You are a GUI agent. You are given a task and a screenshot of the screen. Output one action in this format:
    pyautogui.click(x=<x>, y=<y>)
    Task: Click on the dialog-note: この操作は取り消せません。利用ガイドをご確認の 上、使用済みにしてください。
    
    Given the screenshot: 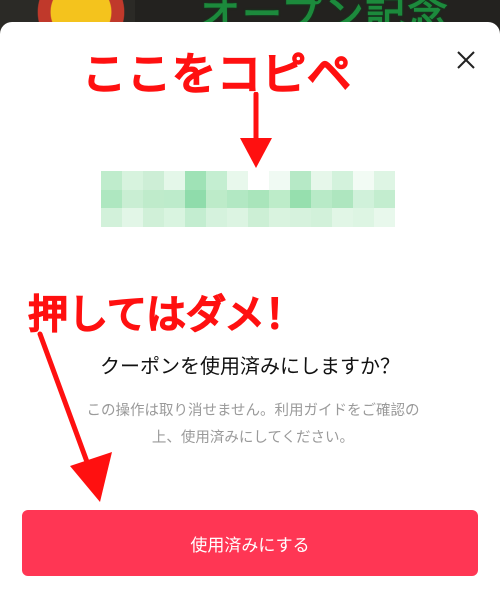 What is the action you would take?
    pyautogui.click(x=253, y=425)
    